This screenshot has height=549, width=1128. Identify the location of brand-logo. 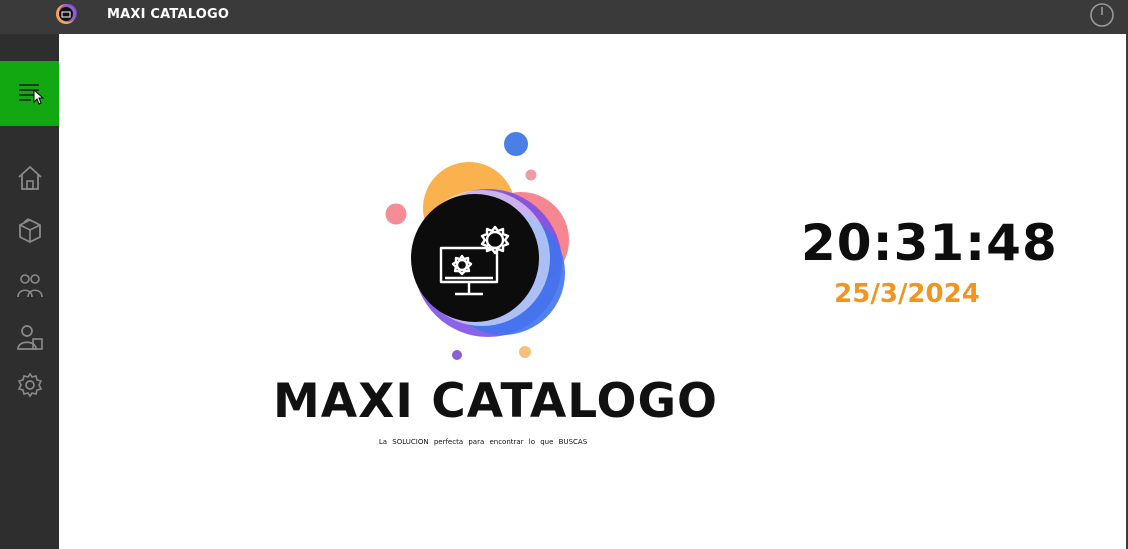
(477, 246).